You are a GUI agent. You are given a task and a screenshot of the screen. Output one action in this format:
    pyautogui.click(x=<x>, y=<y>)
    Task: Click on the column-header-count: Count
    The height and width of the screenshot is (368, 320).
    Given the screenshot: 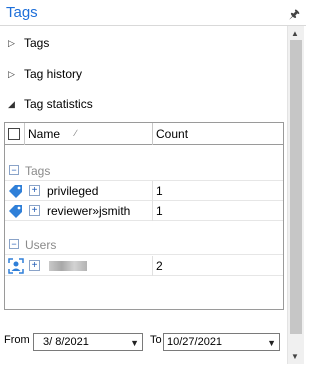 What is the action you would take?
    pyautogui.click(x=172, y=134)
    